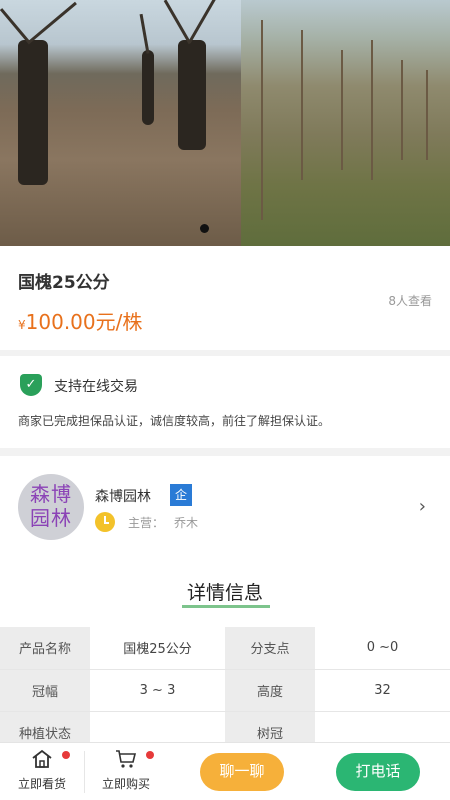 Image resolution: width=450 pixels, height=800 pixels. I want to click on avatar-text: 森博园林, so click(51, 506).